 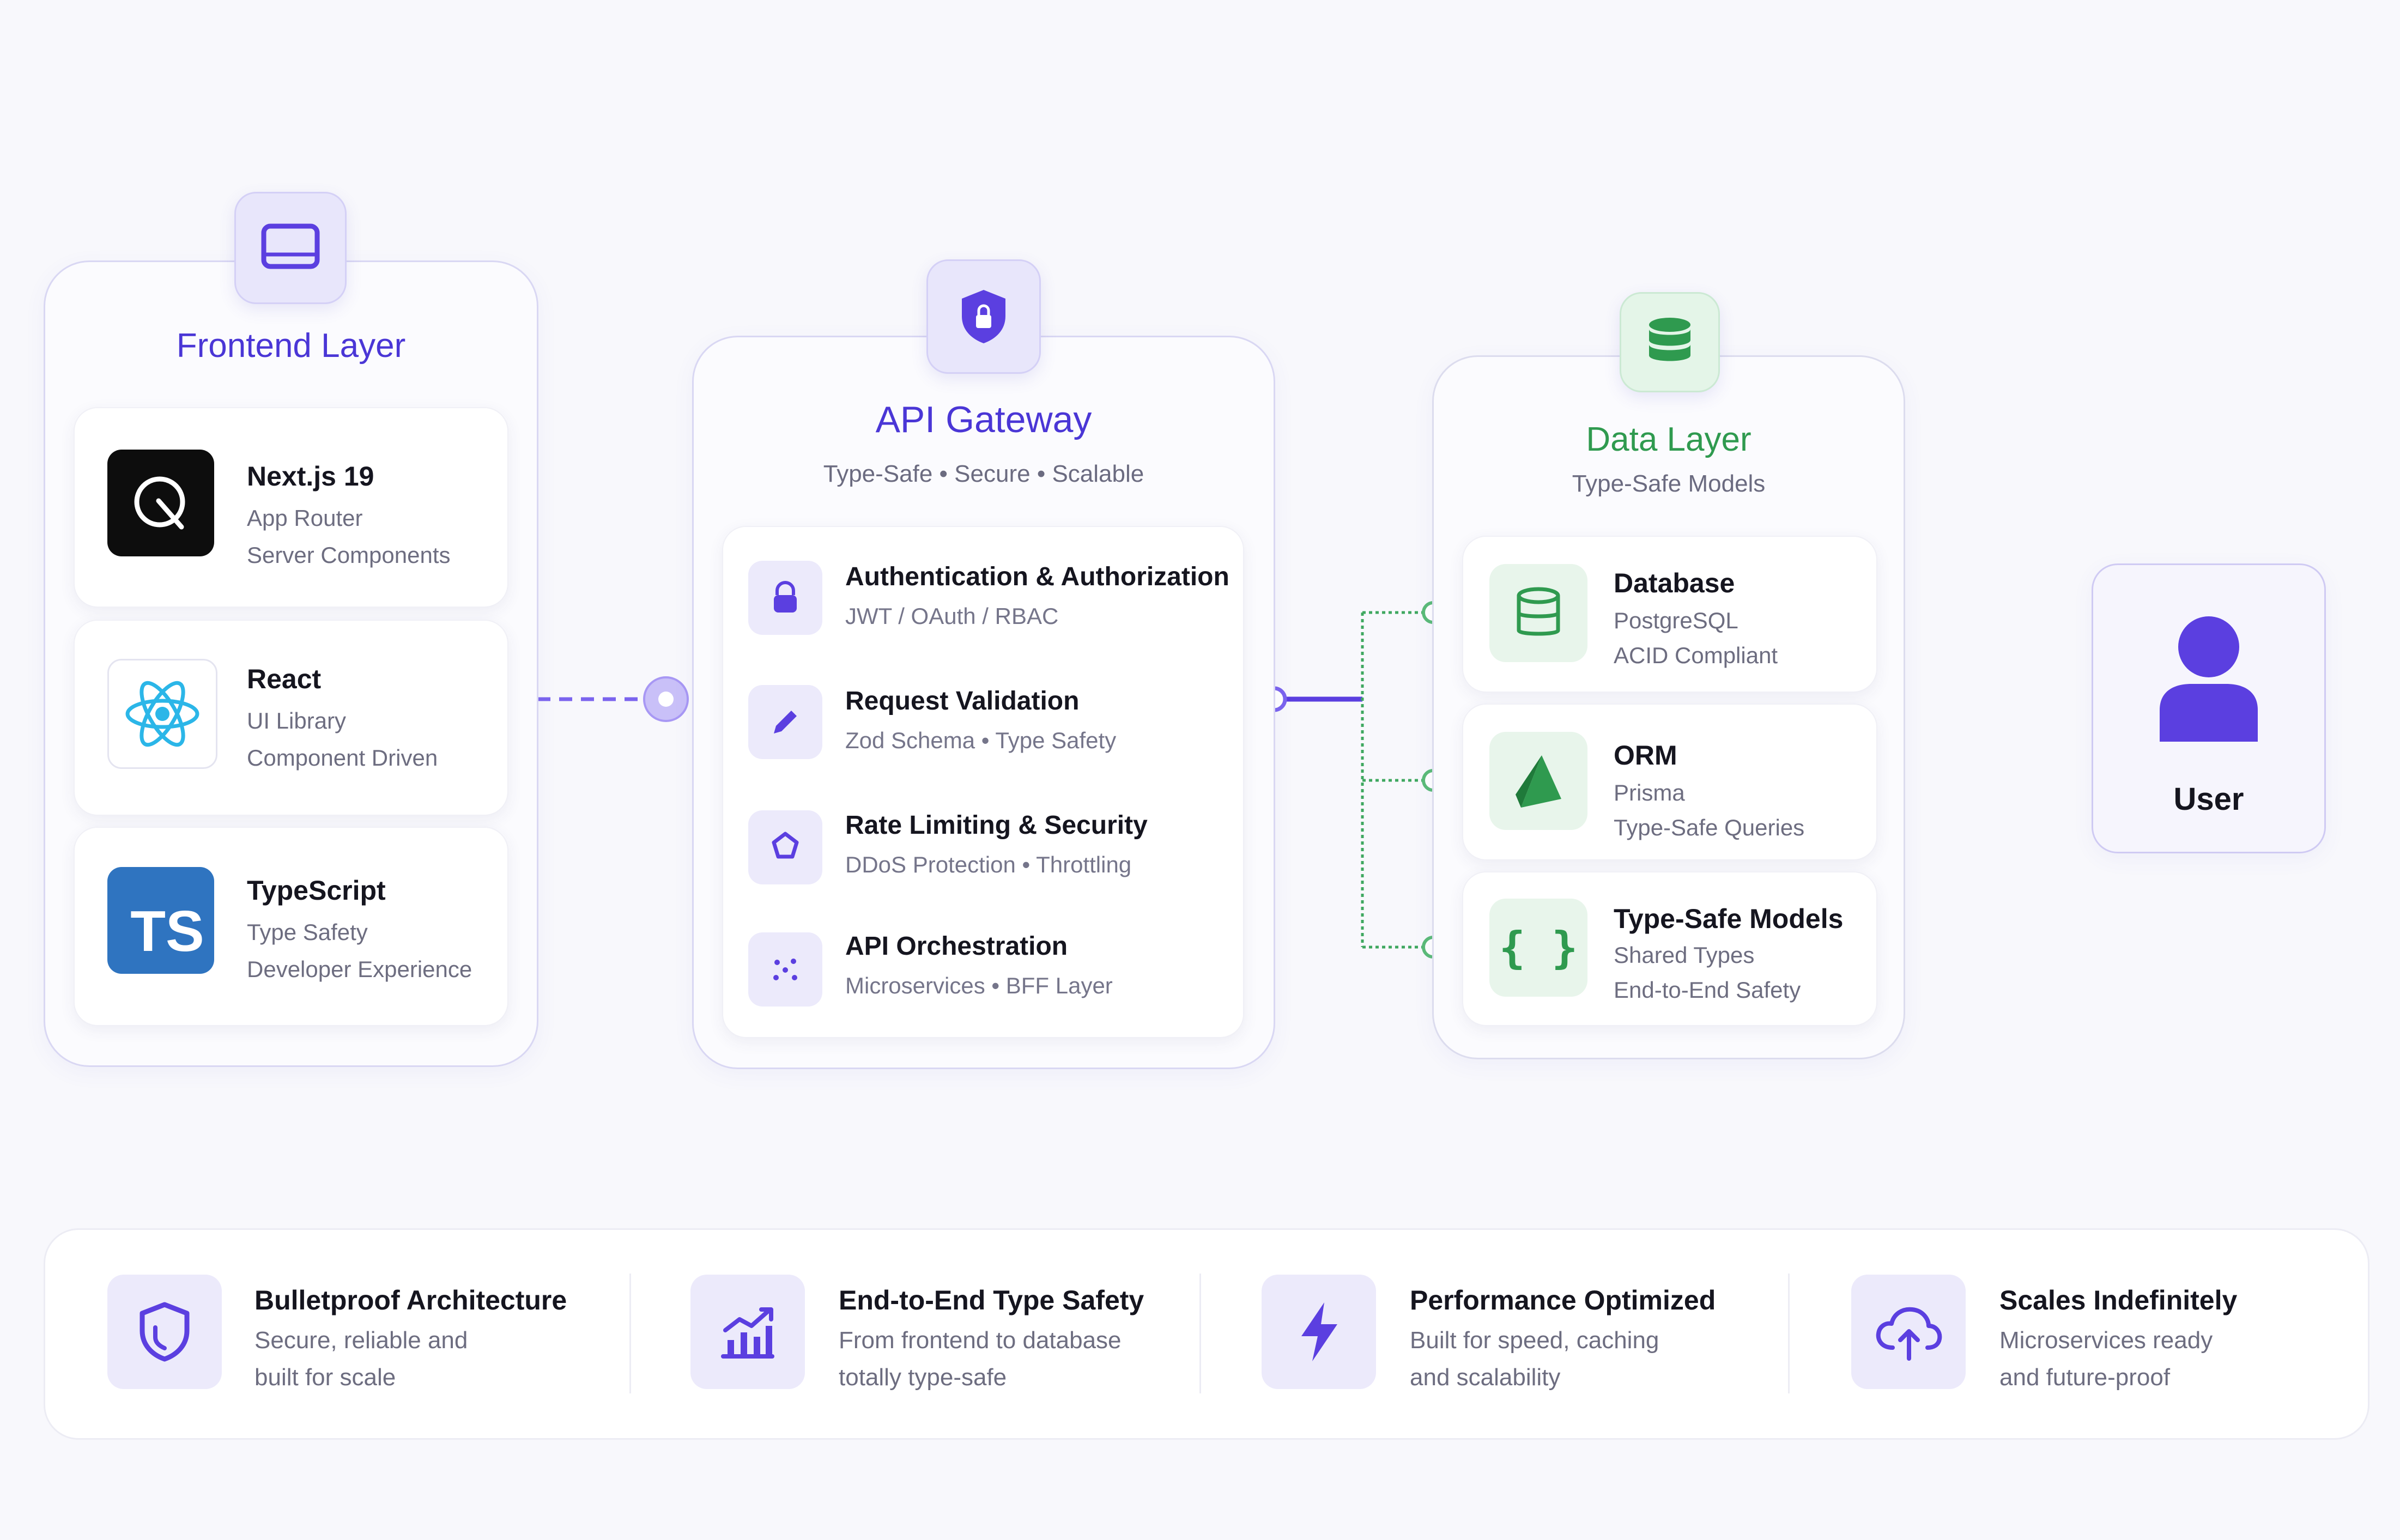 What do you see at coordinates (1650, 793) in the screenshot?
I see `orm-line1: Prisma` at bounding box center [1650, 793].